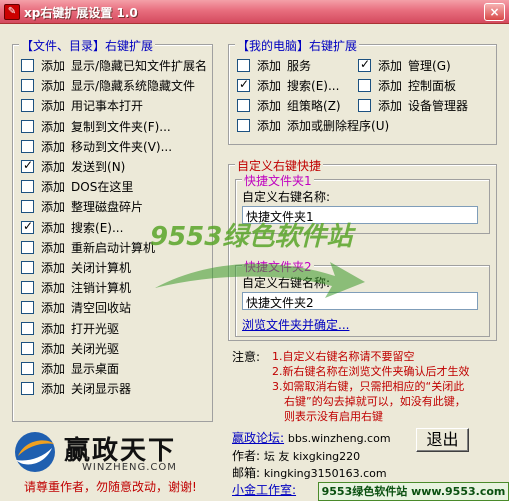  Describe the element at coordinates (113, 247) in the screenshot. I see `checkbox-label: 重新启动计算机` at that location.